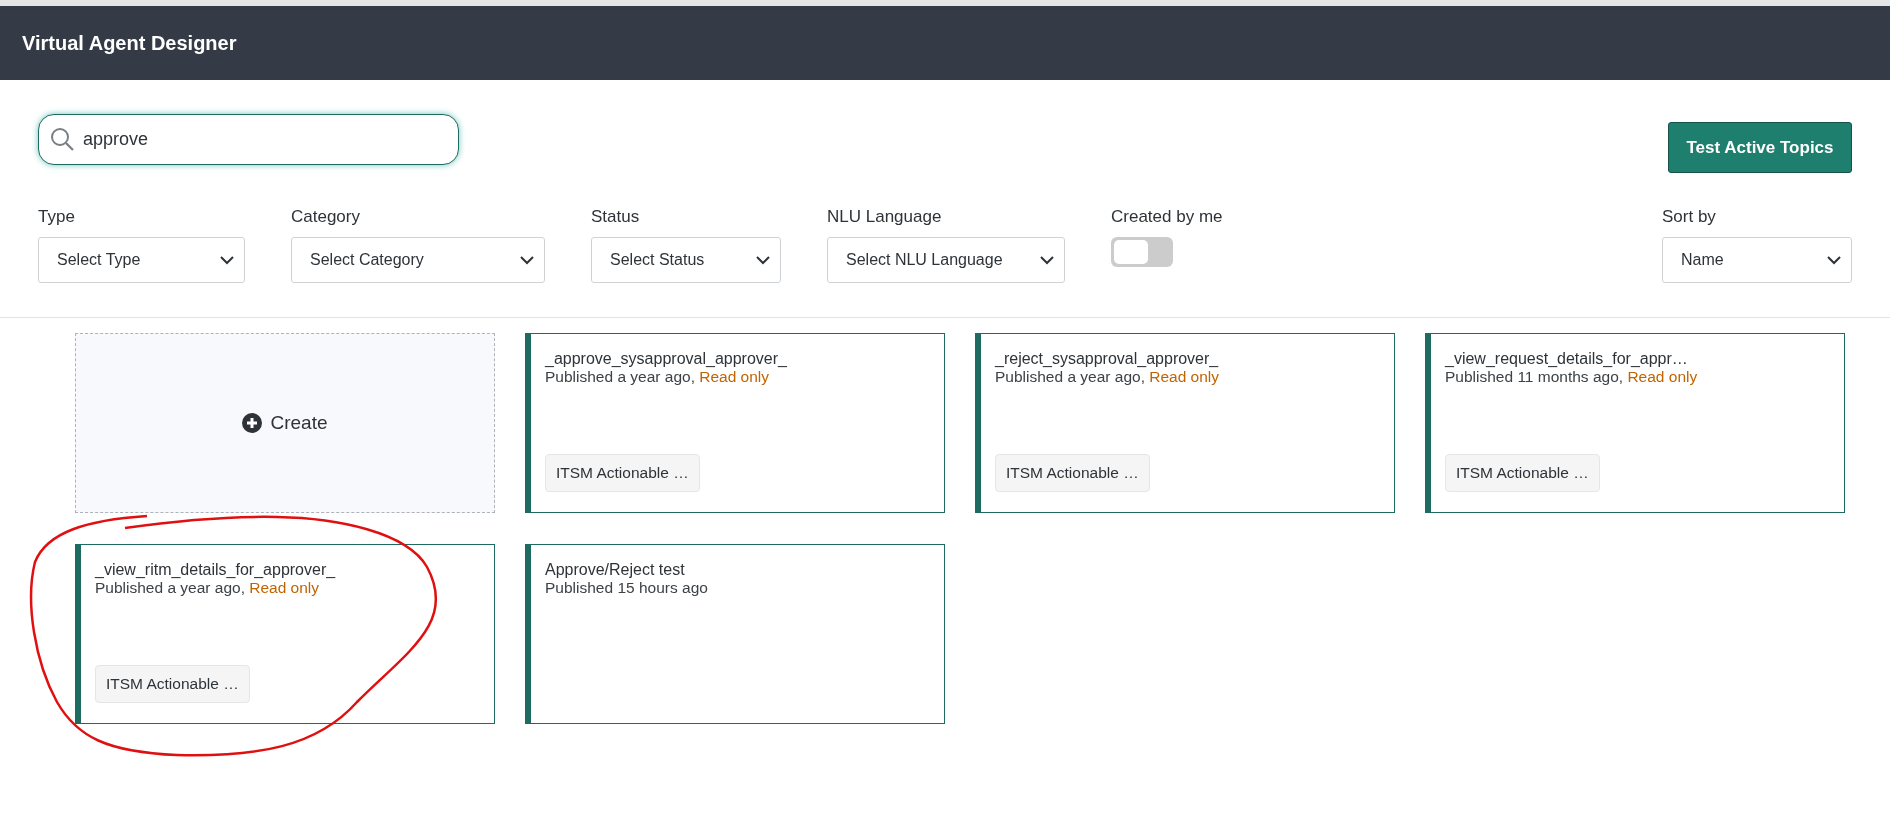 The height and width of the screenshot is (823, 1890). I want to click on filter-label: Created by me, so click(1167, 217).